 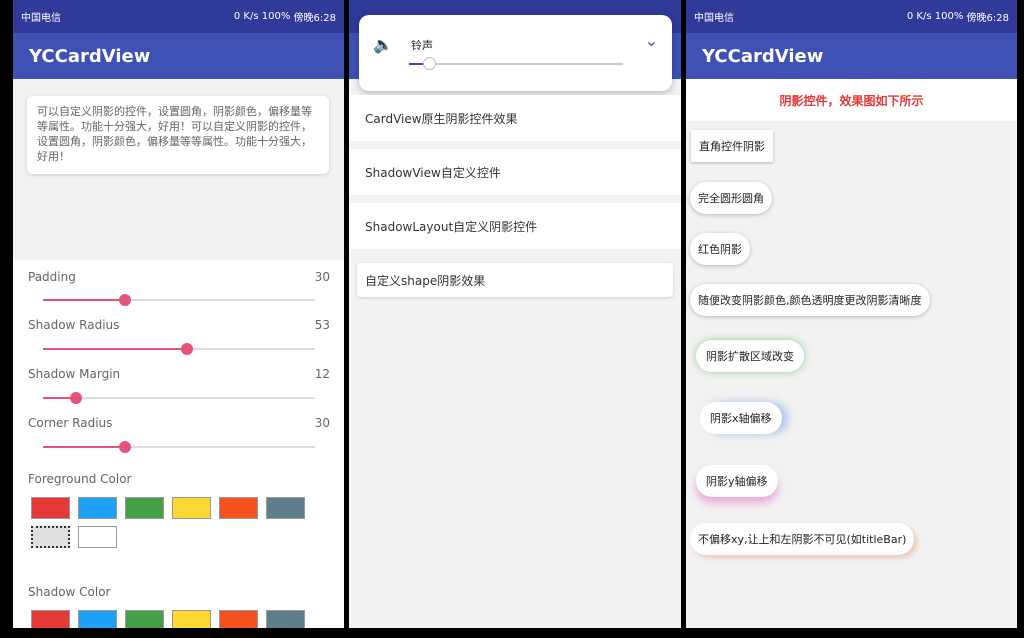 I want to click on chevron-down-icon: ⌄, so click(x=651, y=40).